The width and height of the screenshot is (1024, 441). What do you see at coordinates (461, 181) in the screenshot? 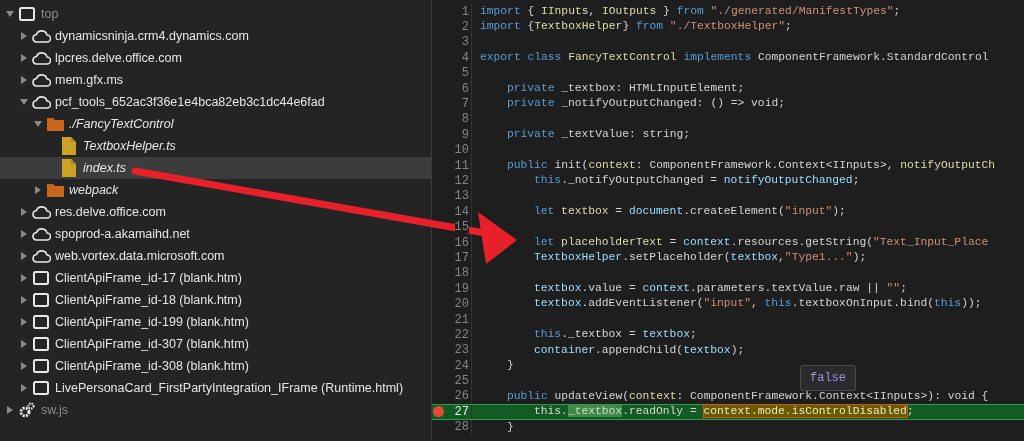
I see `line-number: 12` at bounding box center [461, 181].